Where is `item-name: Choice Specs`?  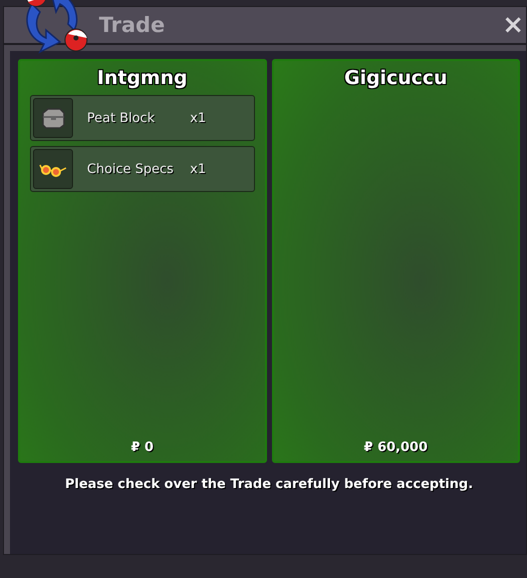
item-name: Choice Specs is located at coordinates (131, 169).